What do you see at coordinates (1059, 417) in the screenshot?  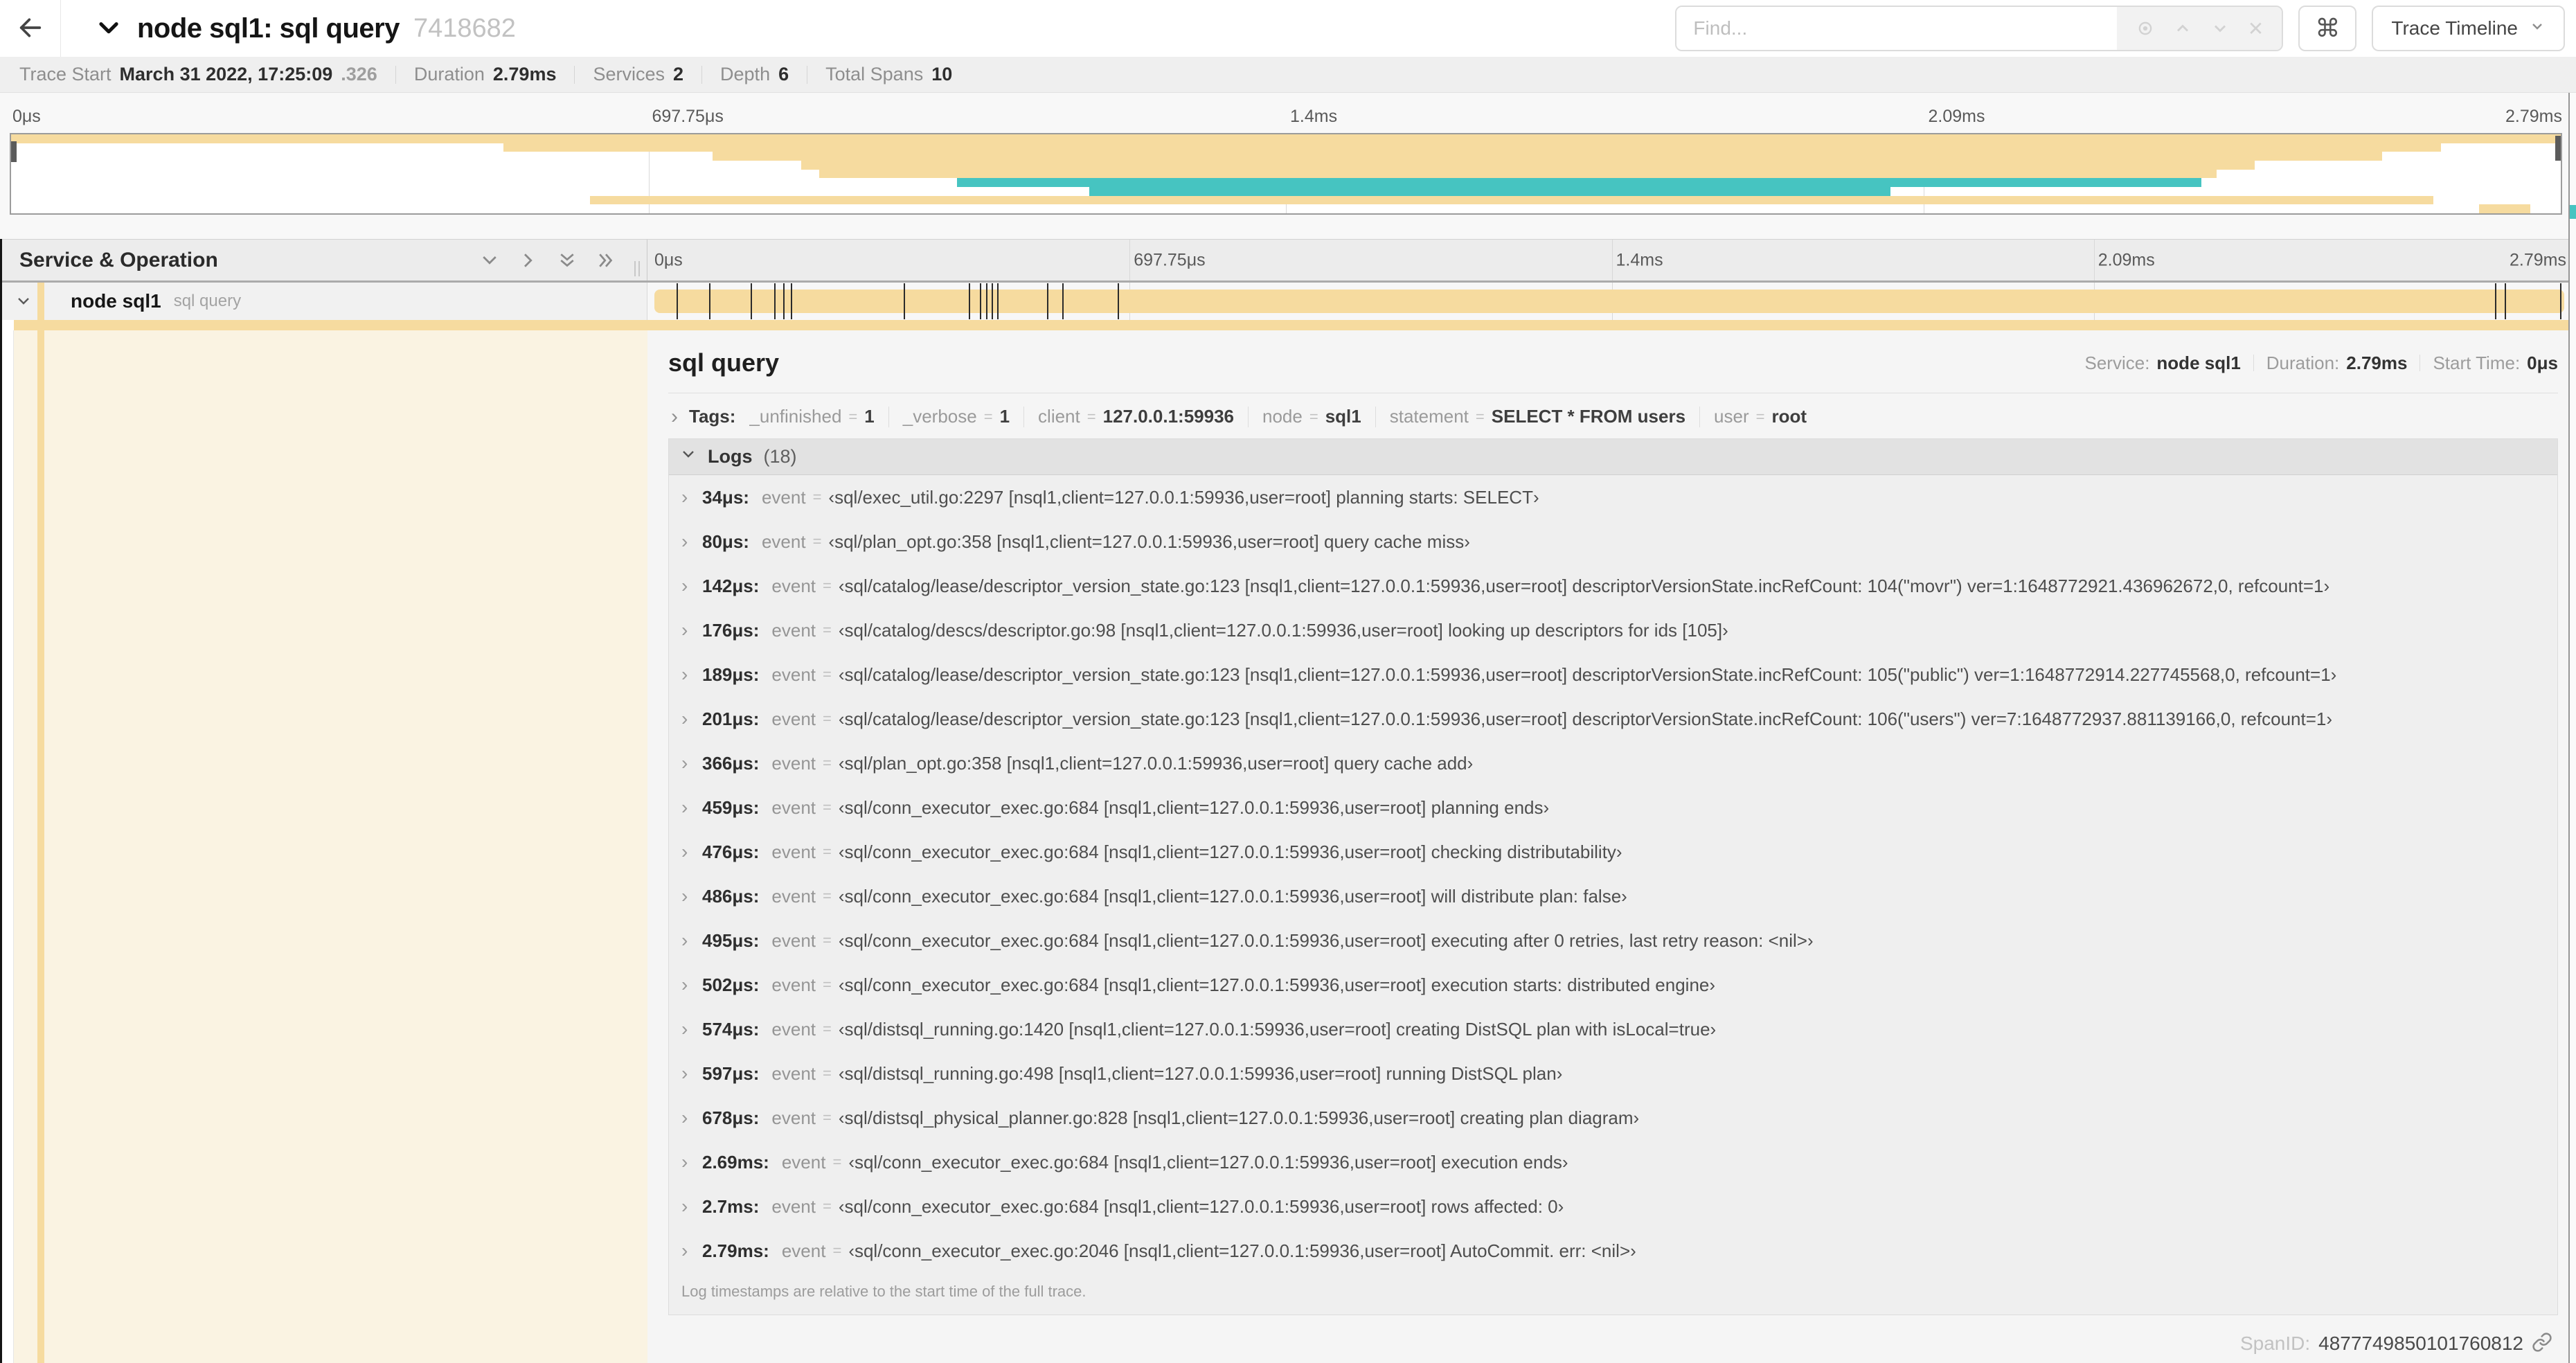 I see `tag-key: client` at bounding box center [1059, 417].